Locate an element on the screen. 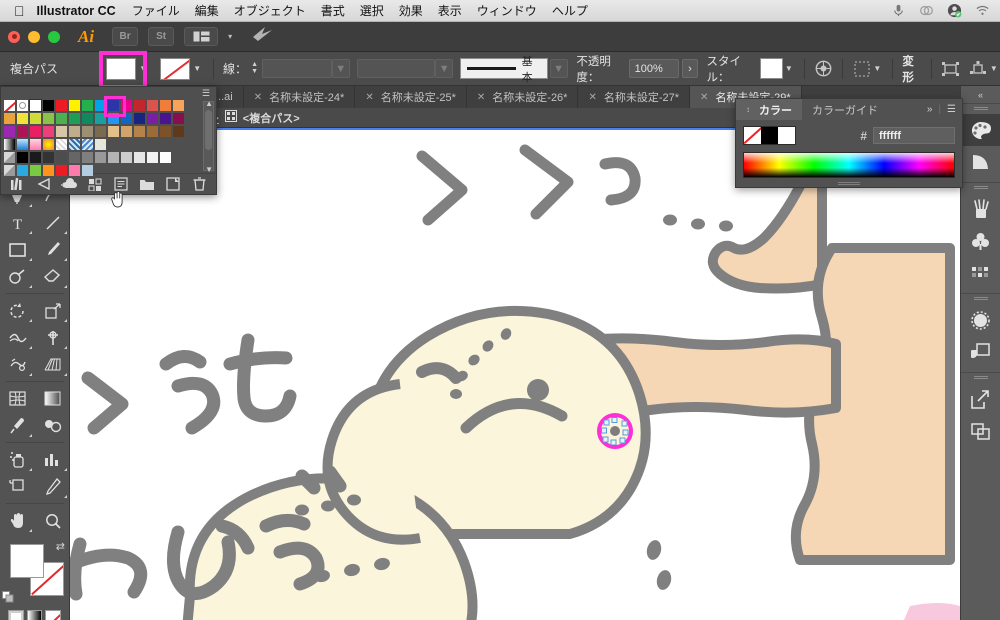 The height and width of the screenshot is (620, 1000). menu-object: オブジェクト is located at coordinates (270, 10).